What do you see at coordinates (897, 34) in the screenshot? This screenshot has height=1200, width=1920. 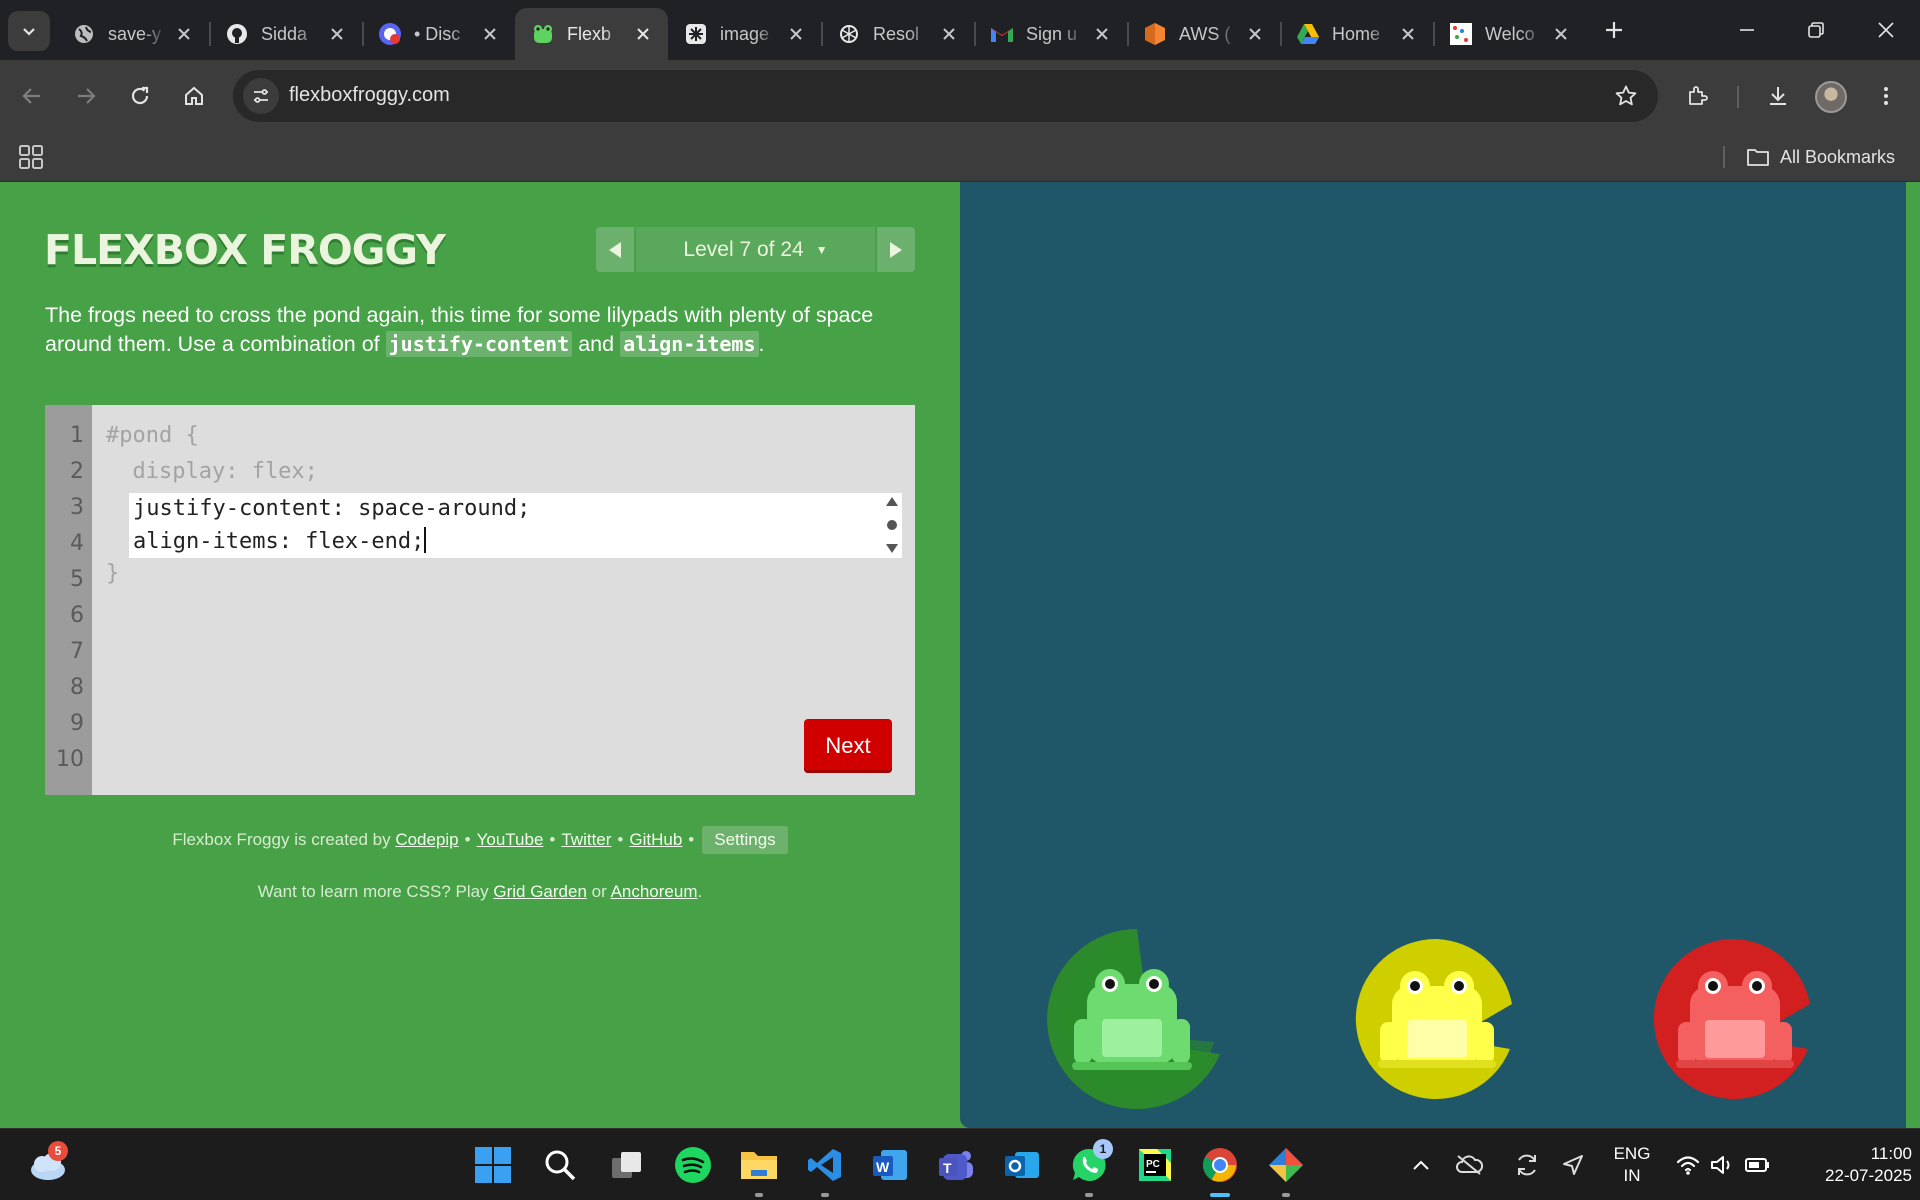 I see `tab-resolve: Resol` at bounding box center [897, 34].